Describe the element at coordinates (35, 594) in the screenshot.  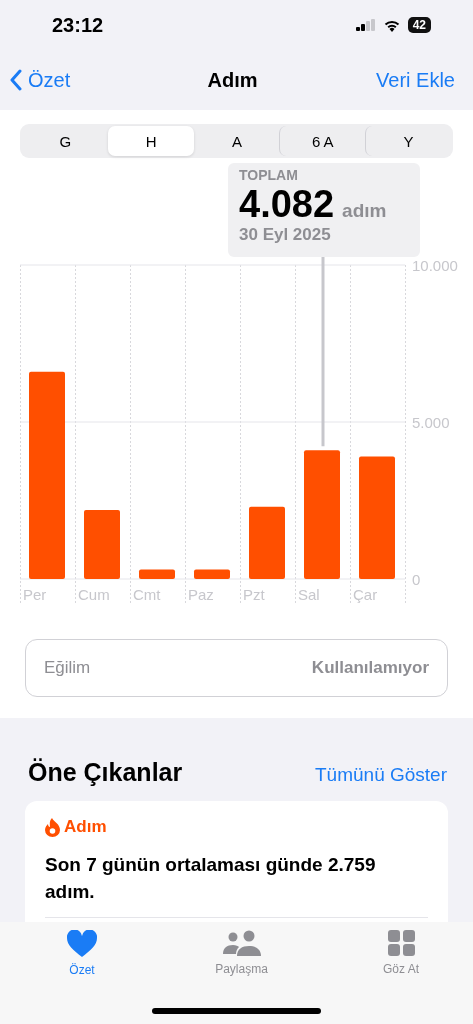
I see `axis-category-label: Per` at that location.